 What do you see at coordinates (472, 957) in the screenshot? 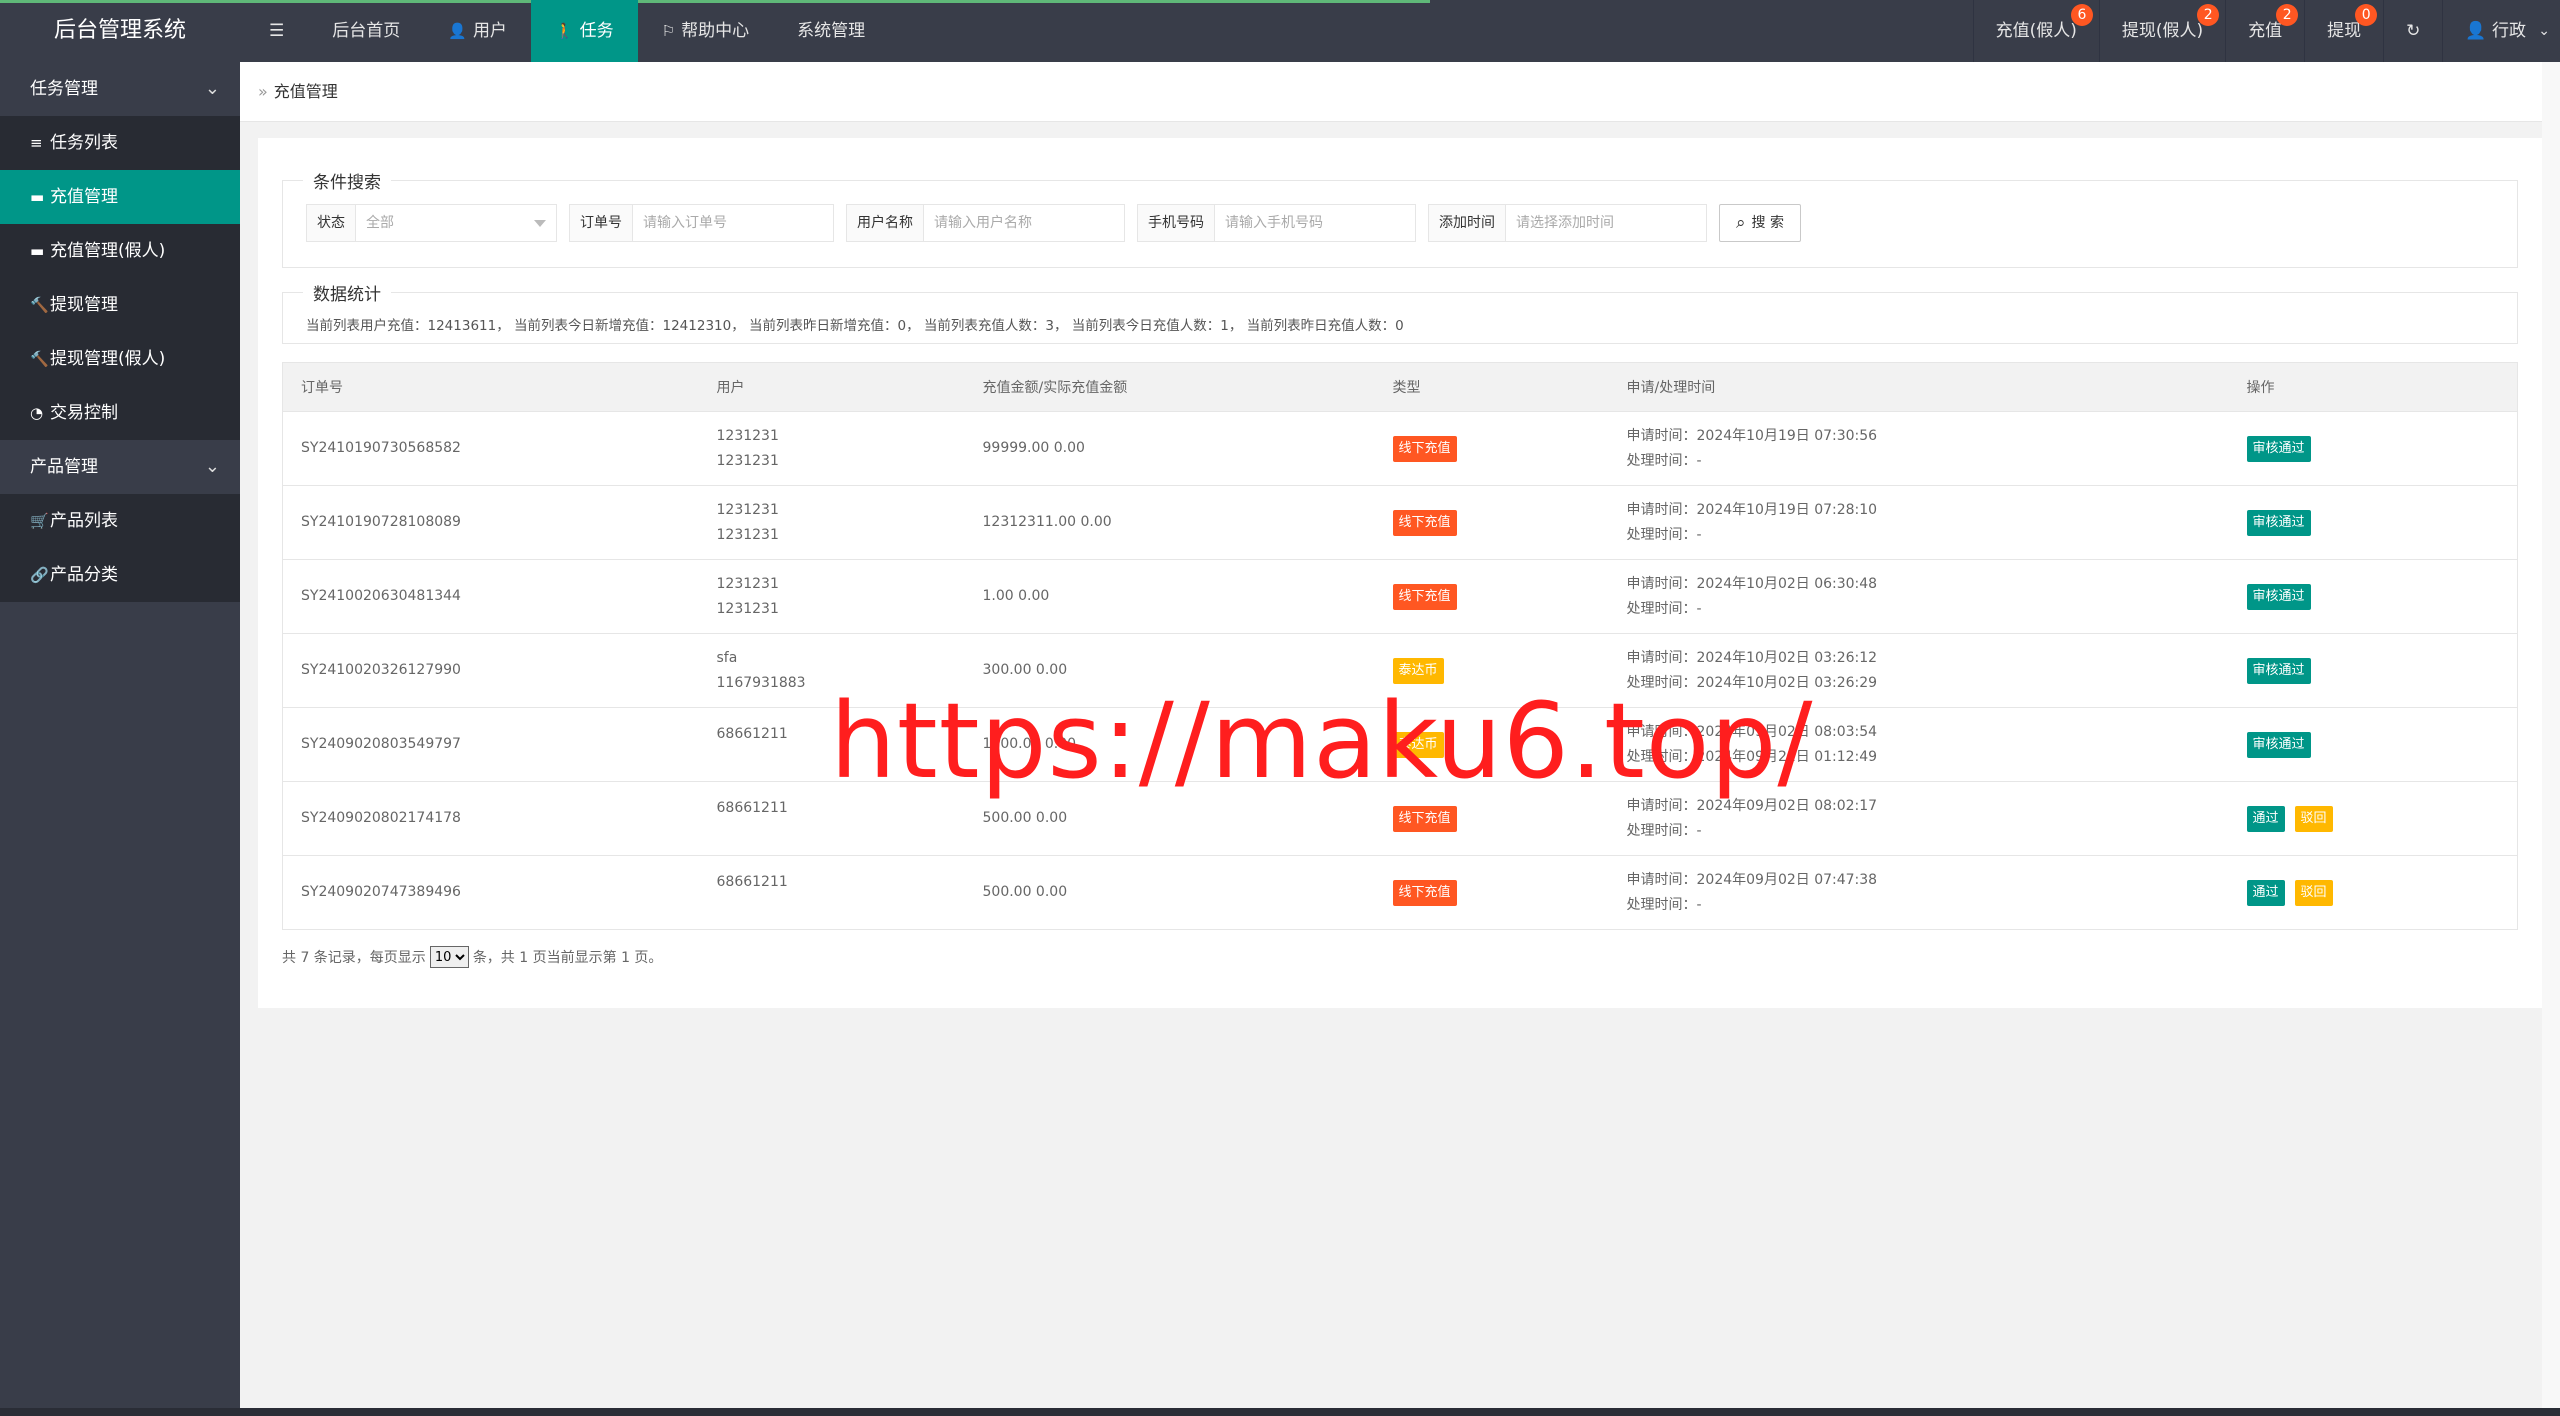
I see `pagination: 共 7 条记录，每页显示 10 条，共 1 页当前显示第 1 页。` at bounding box center [472, 957].